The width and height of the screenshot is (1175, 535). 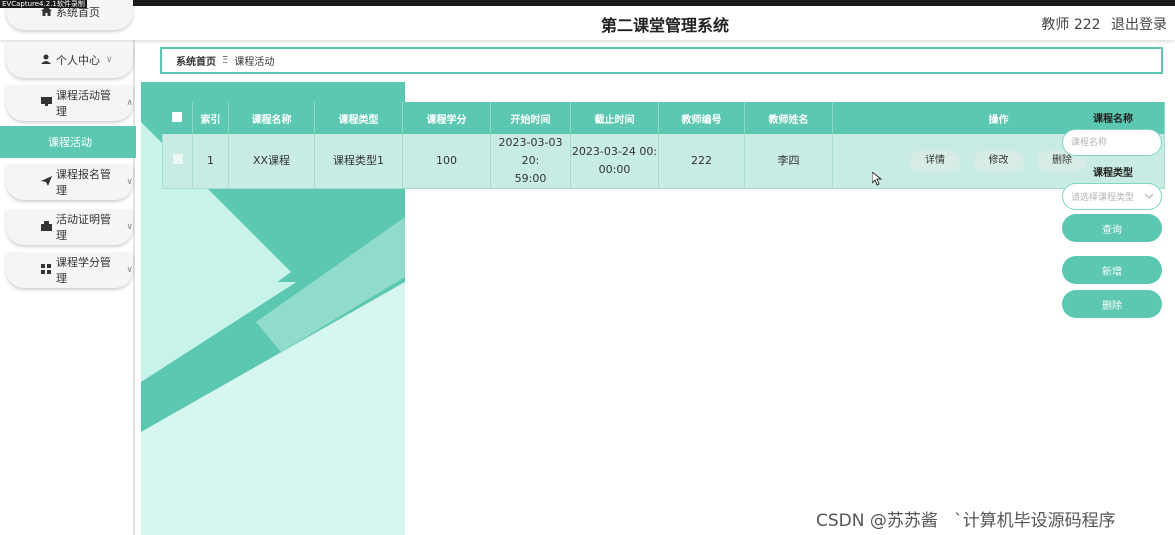 I want to click on sidebar-item-personal: 个人中心 ∨, so click(x=69, y=60).